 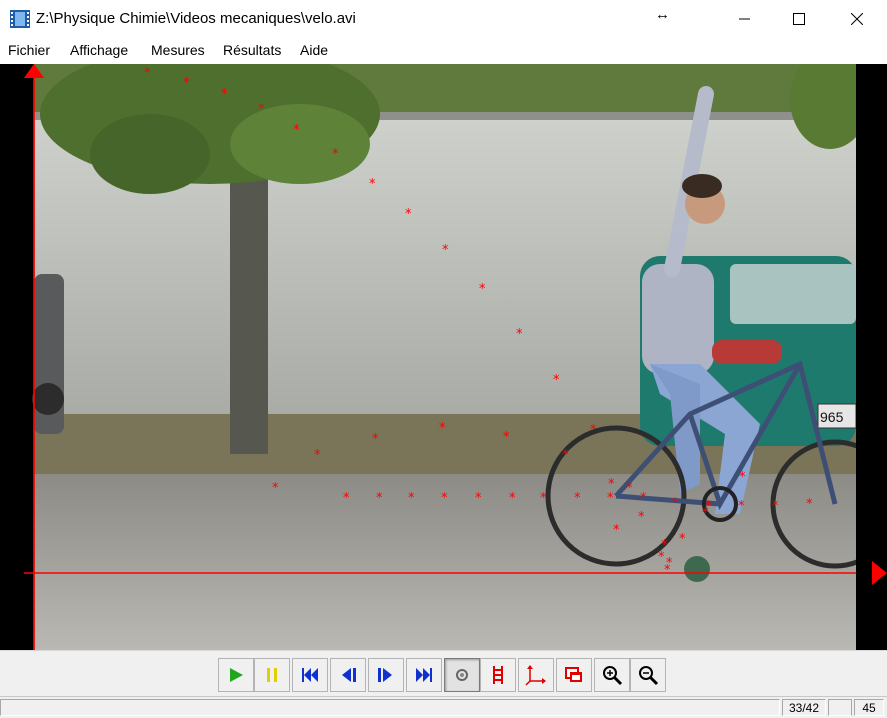 I want to click on menu-mesures: Mesures, so click(x=178, y=50).